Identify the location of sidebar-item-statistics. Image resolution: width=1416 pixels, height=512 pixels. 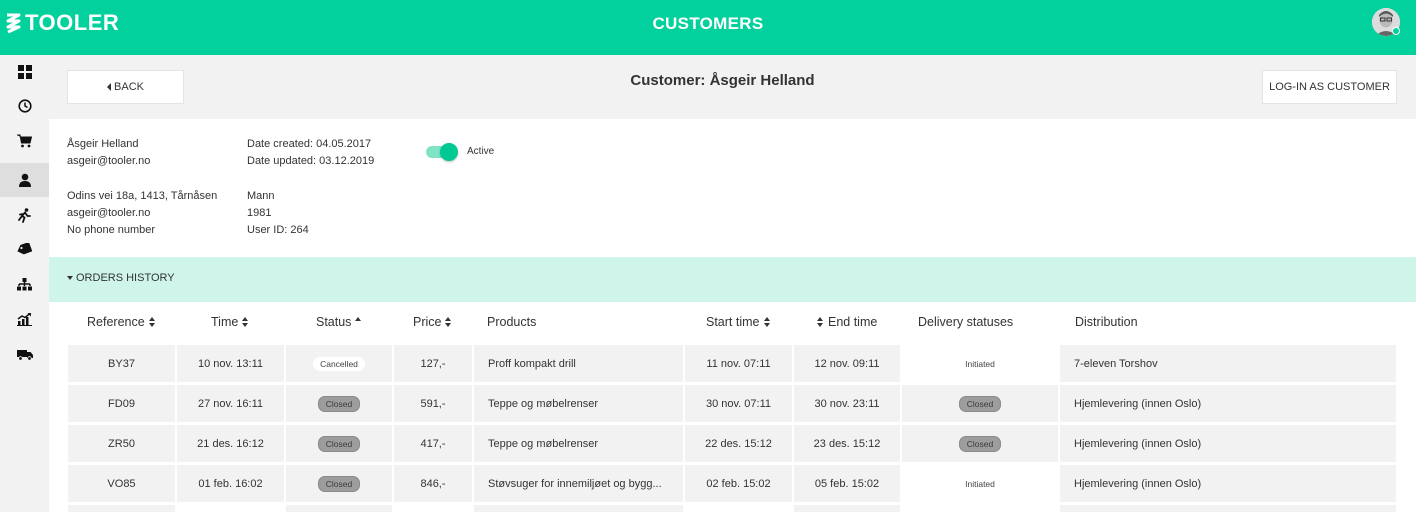
(24, 319).